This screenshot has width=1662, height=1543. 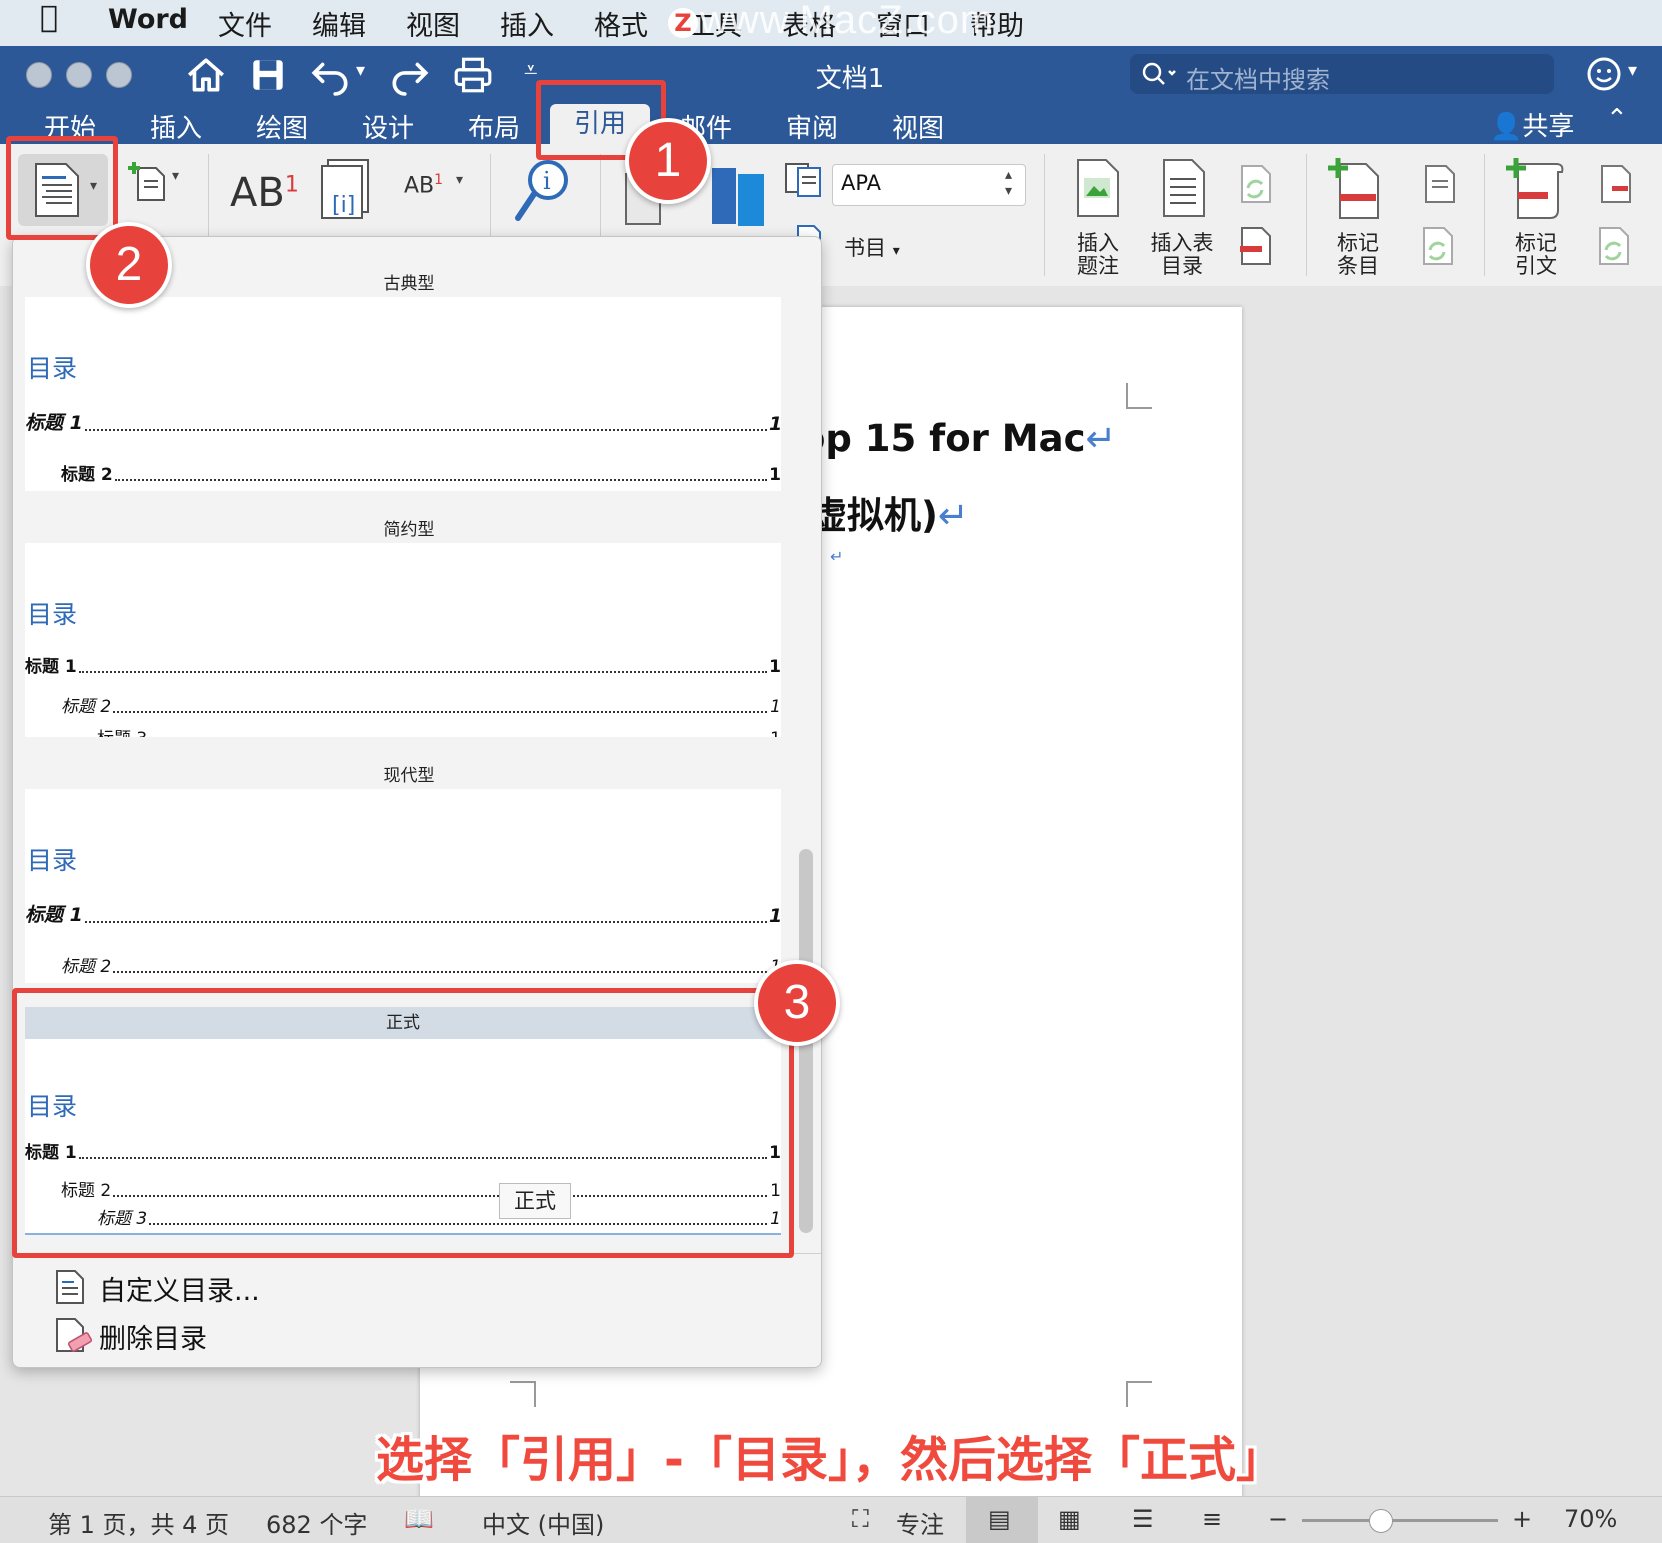 I want to click on ribbon-tabs: 开始 插入 绘图 设计 布局 引用 邮件 审阅 视图 👤共享 ⌃, so click(x=831, y=124).